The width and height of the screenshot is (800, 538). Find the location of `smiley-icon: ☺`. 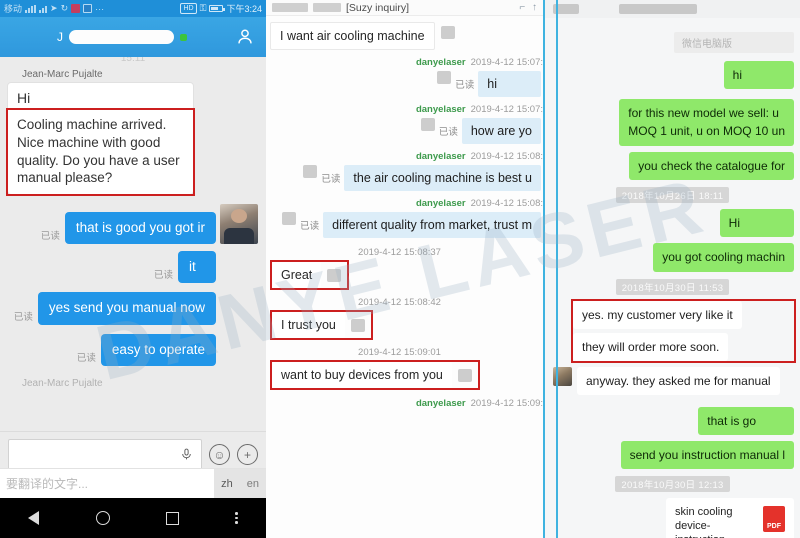

smiley-icon: ☺ is located at coordinates (219, 454).